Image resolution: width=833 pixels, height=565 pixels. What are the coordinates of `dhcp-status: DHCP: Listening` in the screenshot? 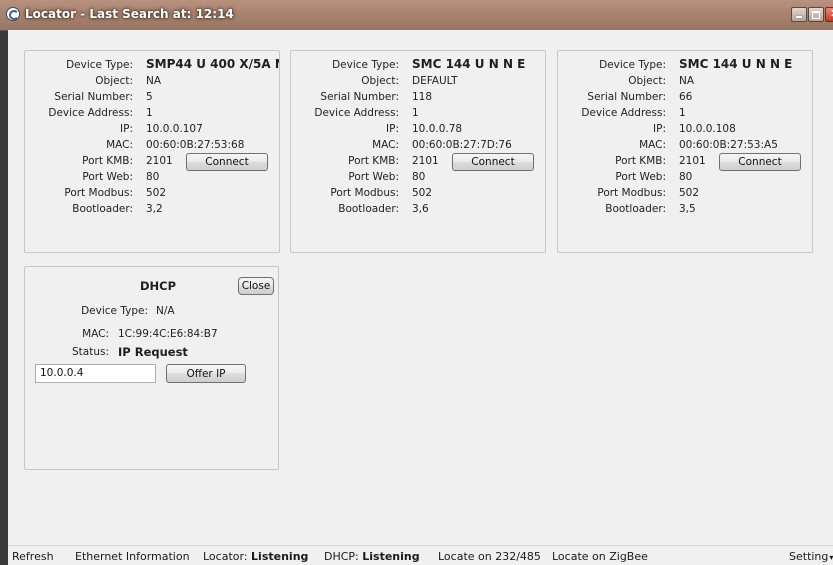 It's located at (372, 556).